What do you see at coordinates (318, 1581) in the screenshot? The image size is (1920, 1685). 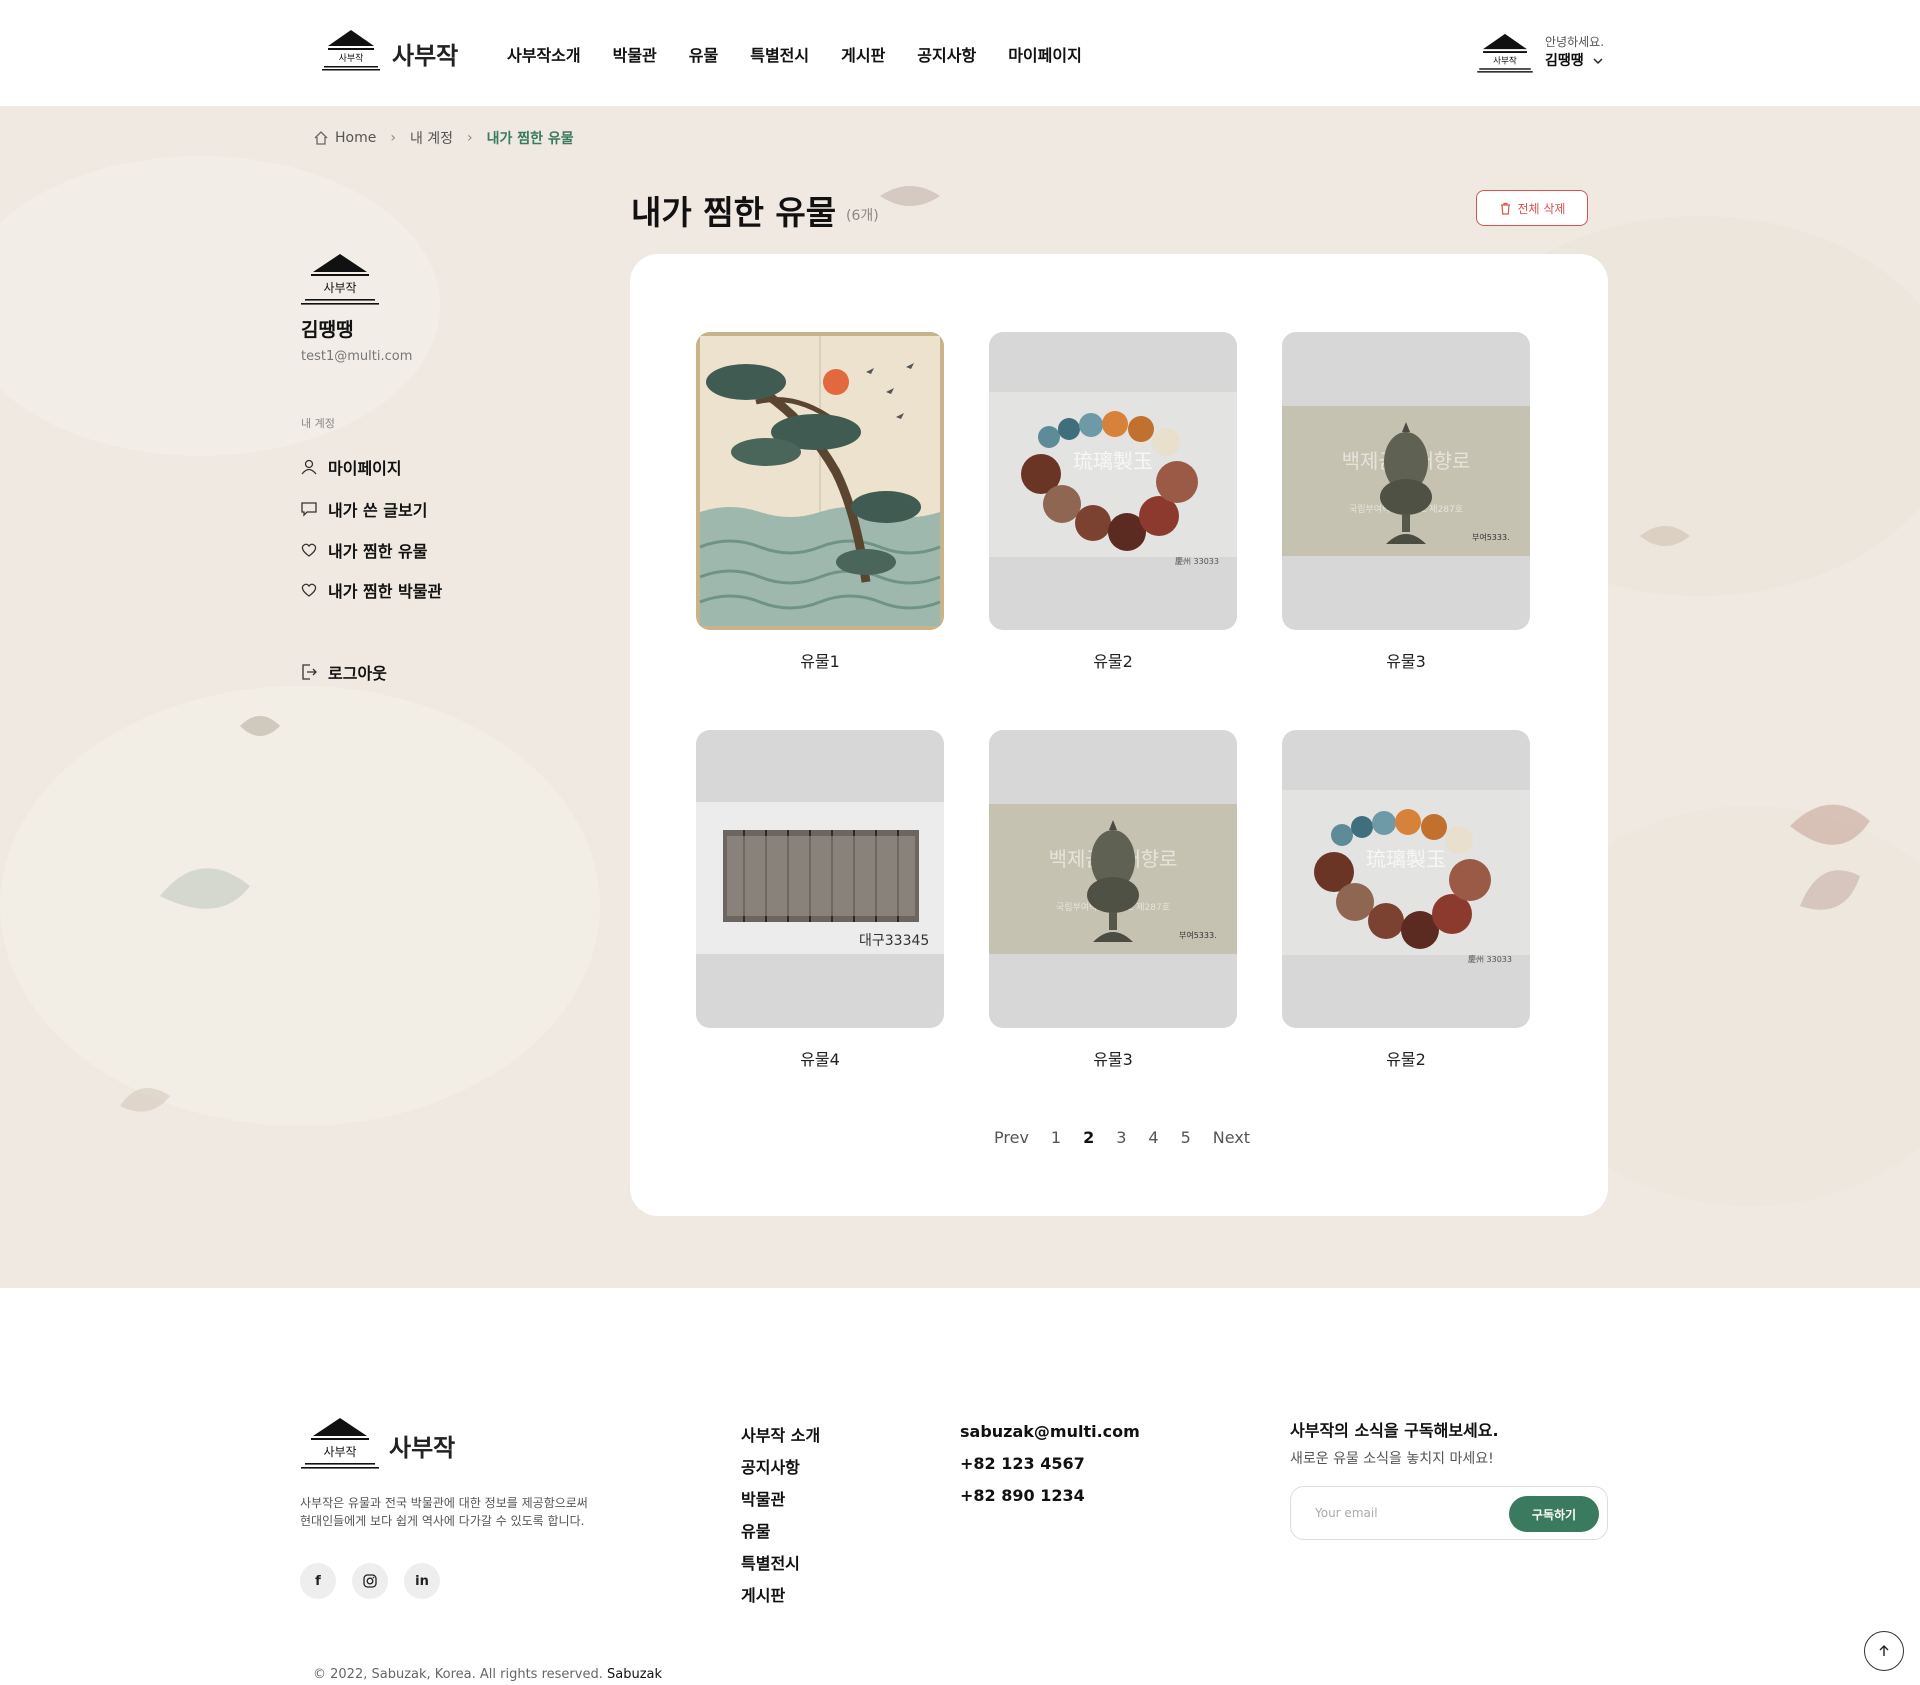 I see `facebook-icon: f` at bounding box center [318, 1581].